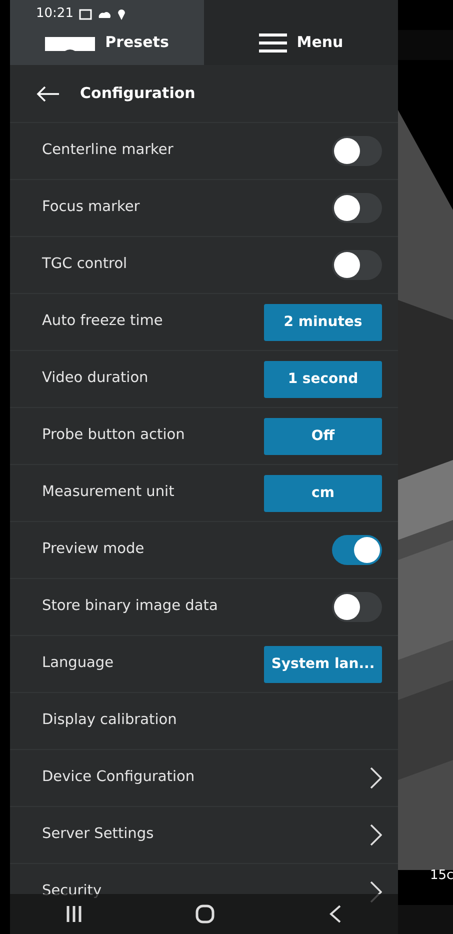  What do you see at coordinates (108, 492) in the screenshot?
I see `setting-label: Measurement unit` at bounding box center [108, 492].